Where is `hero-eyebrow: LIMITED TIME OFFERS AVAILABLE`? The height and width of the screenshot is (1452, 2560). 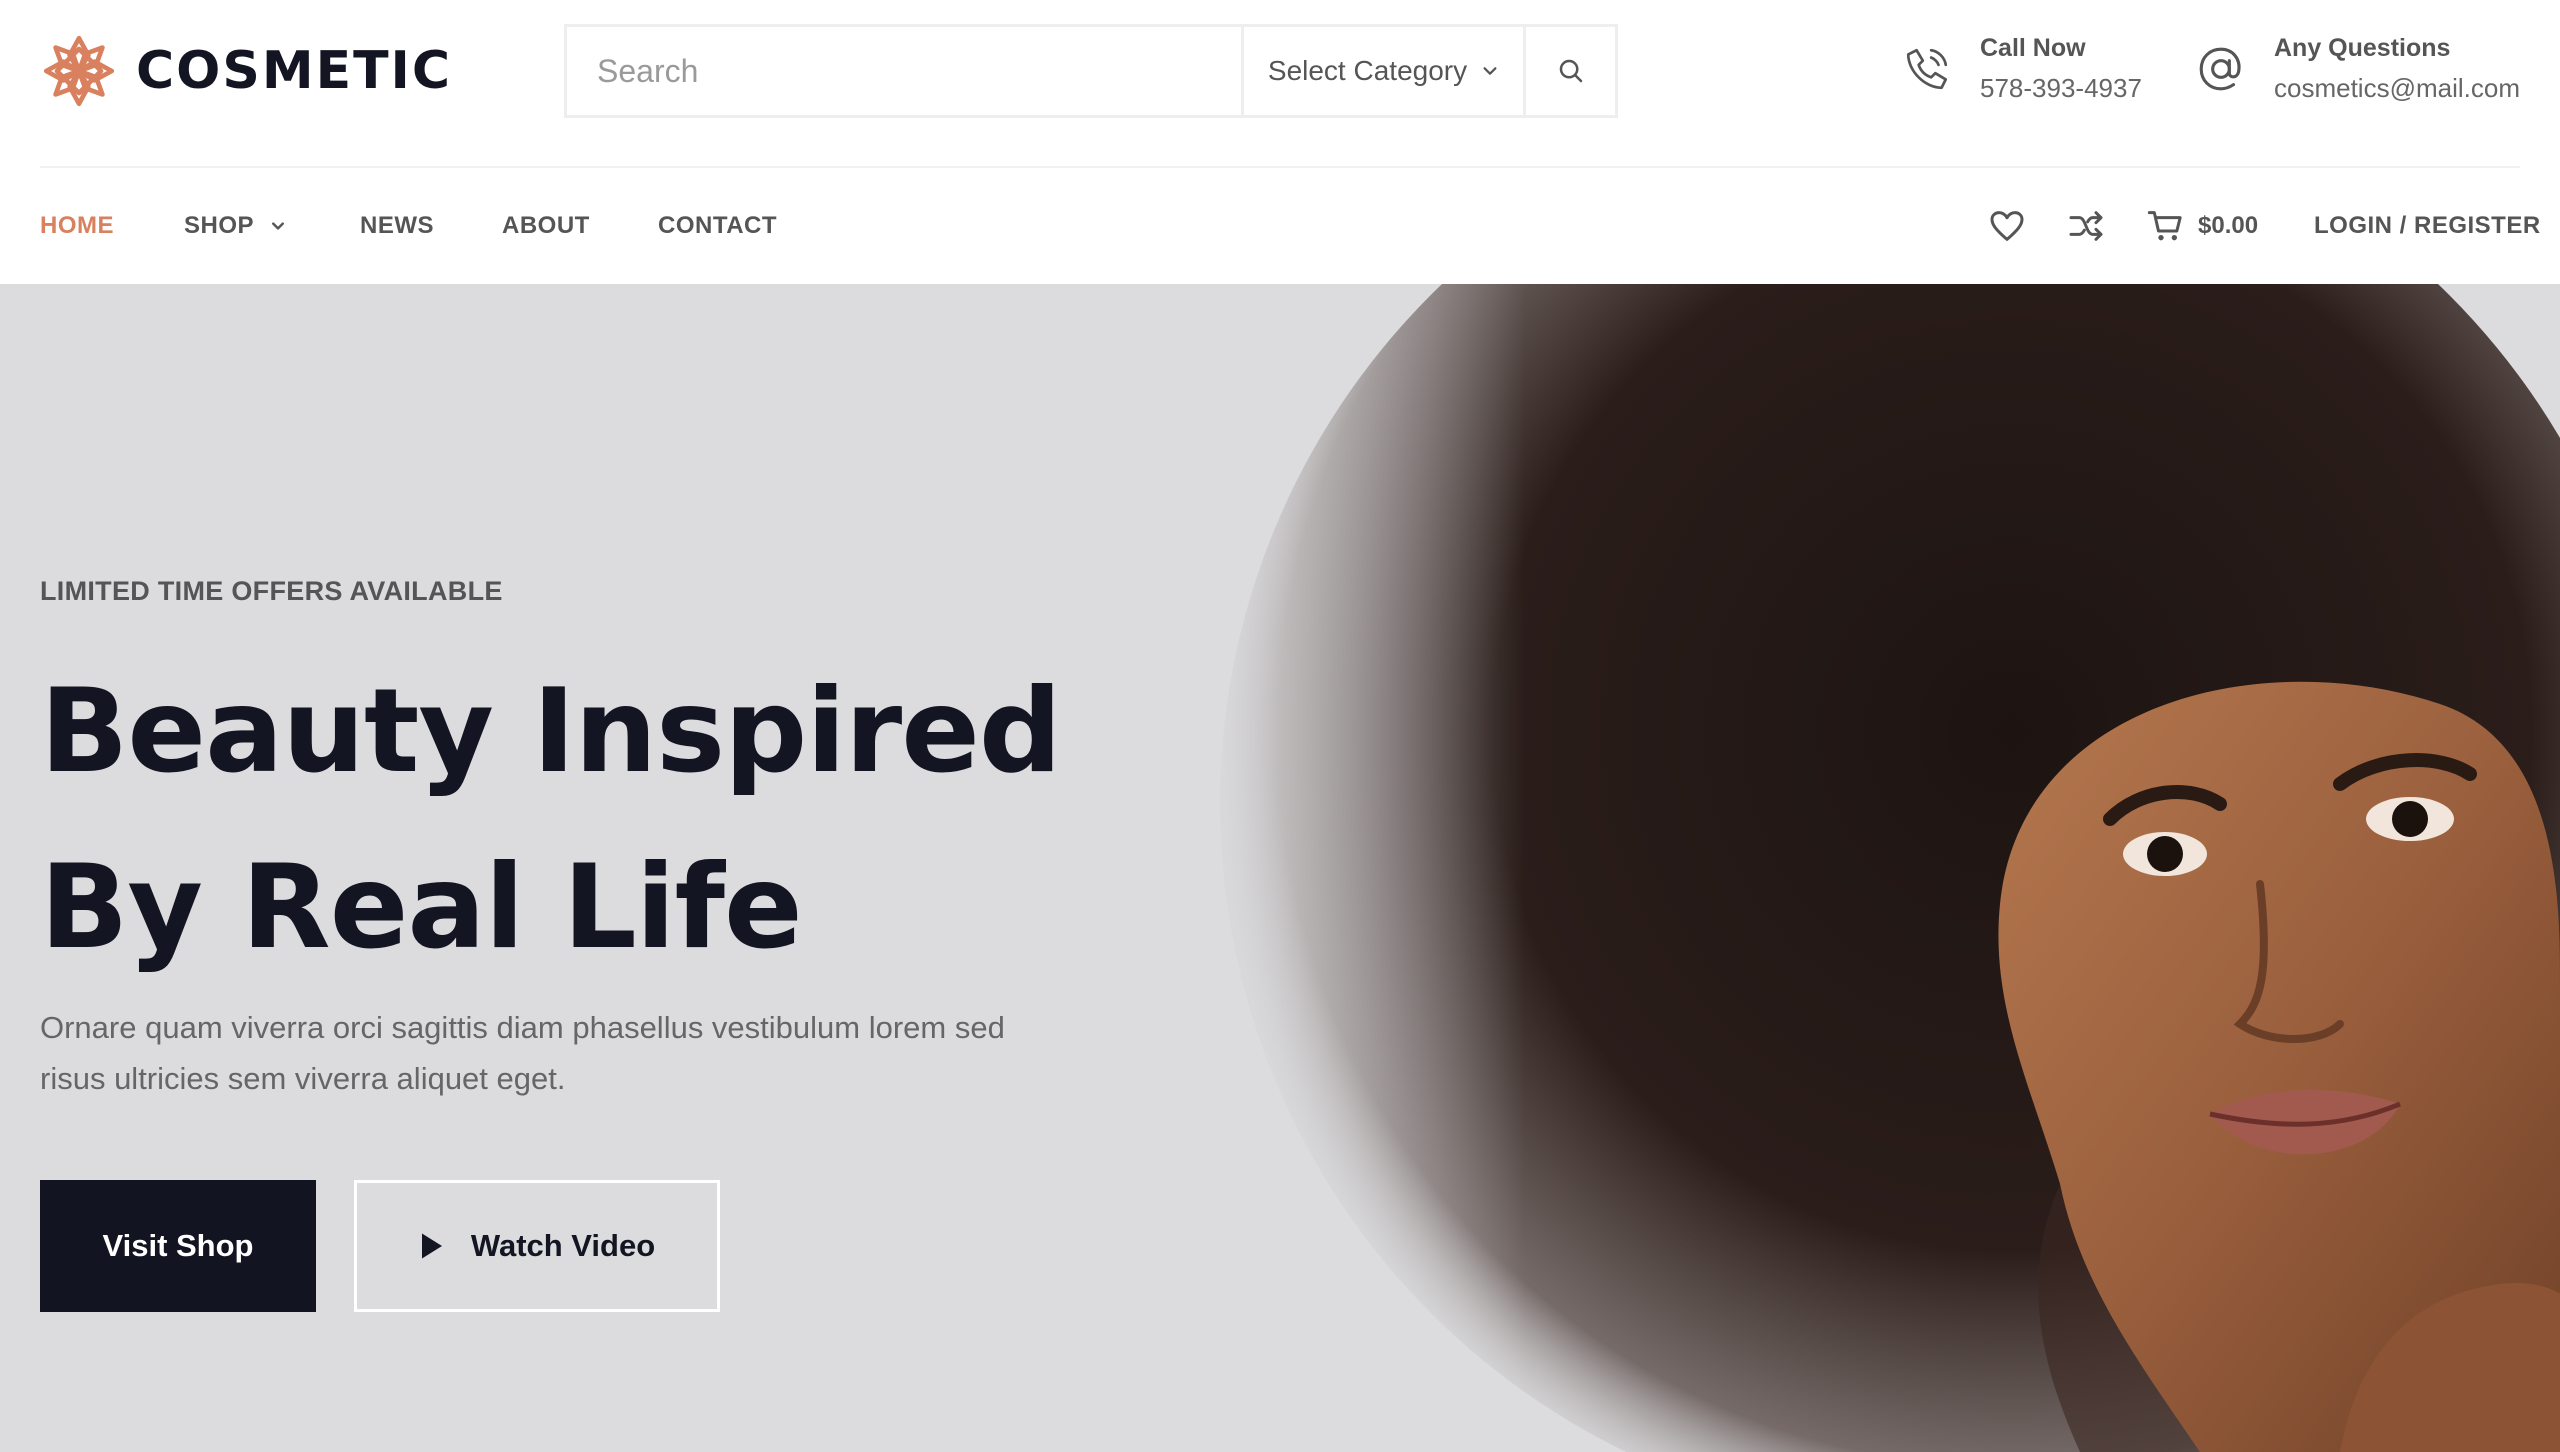 hero-eyebrow: LIMITED TIME OFFERS AVAILABLE is located at coordinates (271, 591).